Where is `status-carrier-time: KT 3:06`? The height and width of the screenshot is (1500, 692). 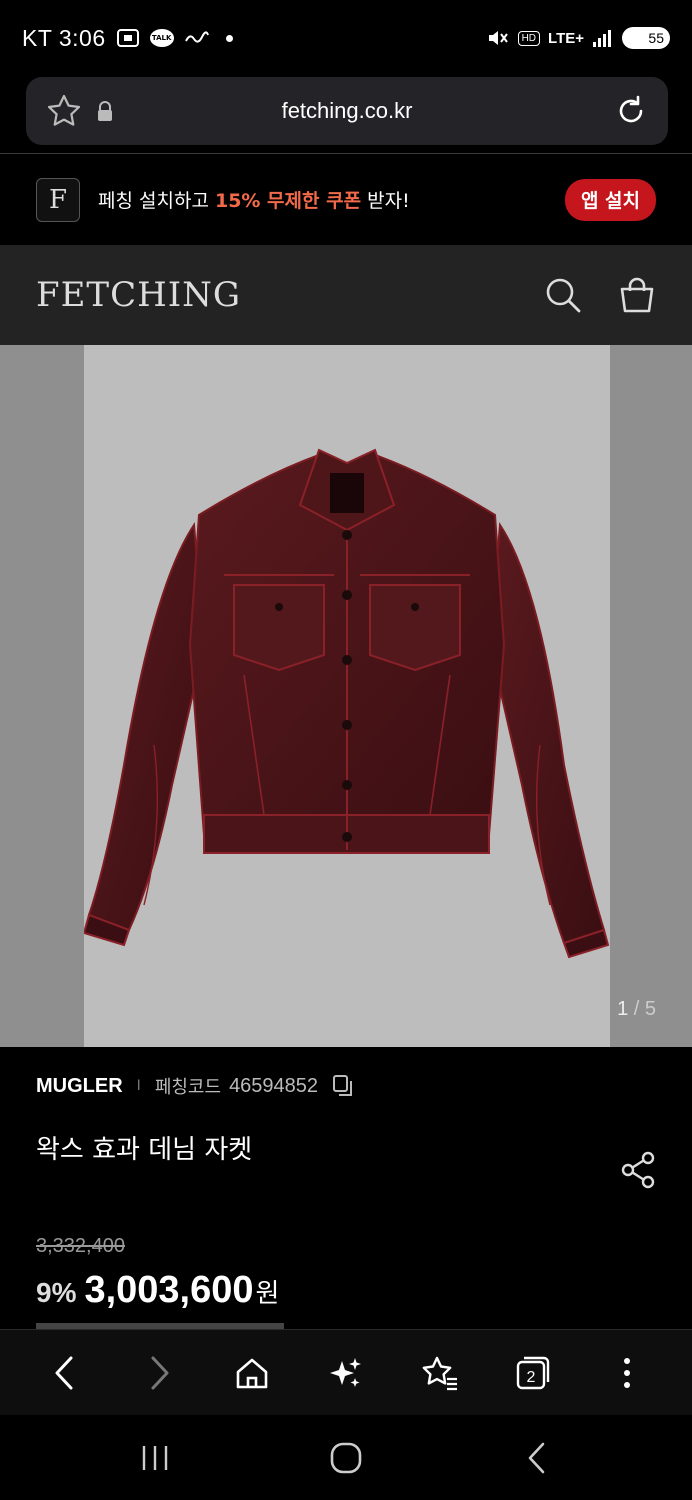 status-carrier-time: KT 3:06 is located at coordinates (64, 38).